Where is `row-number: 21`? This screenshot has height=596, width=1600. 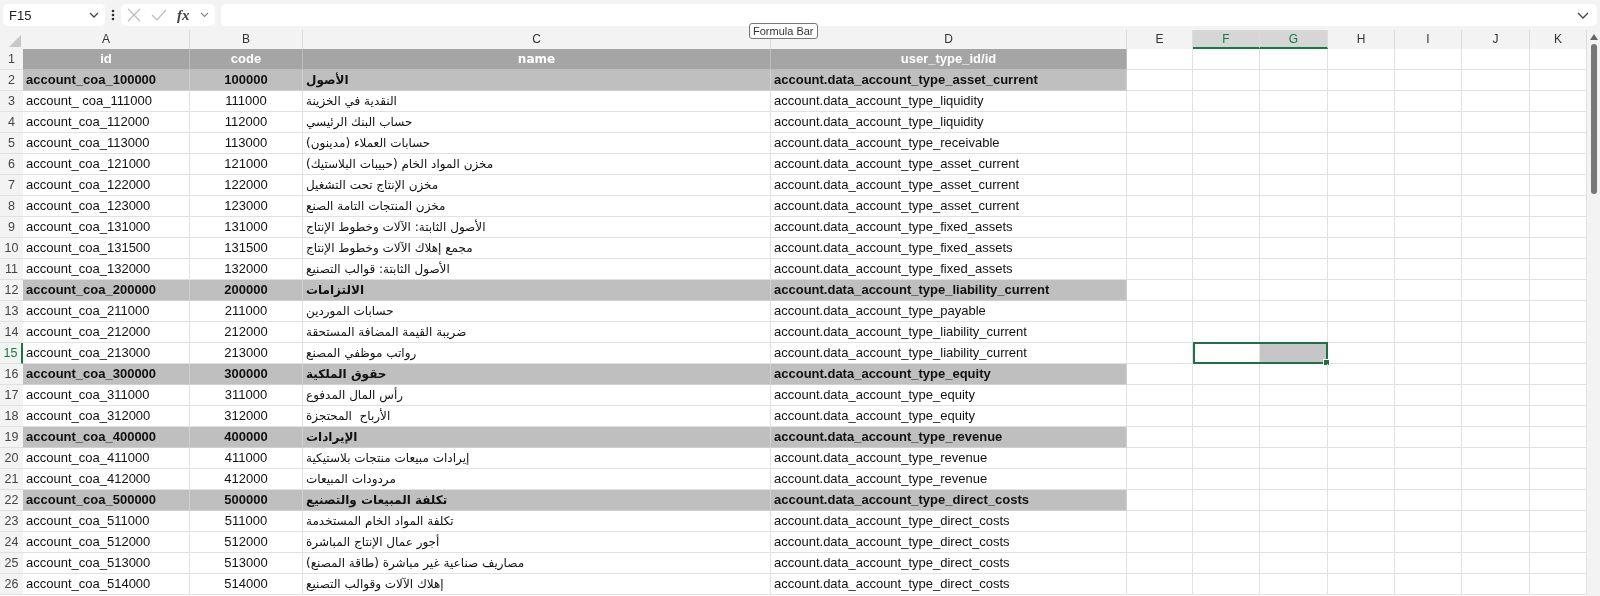 row-number: 21 is located at coordinates (11, 479).